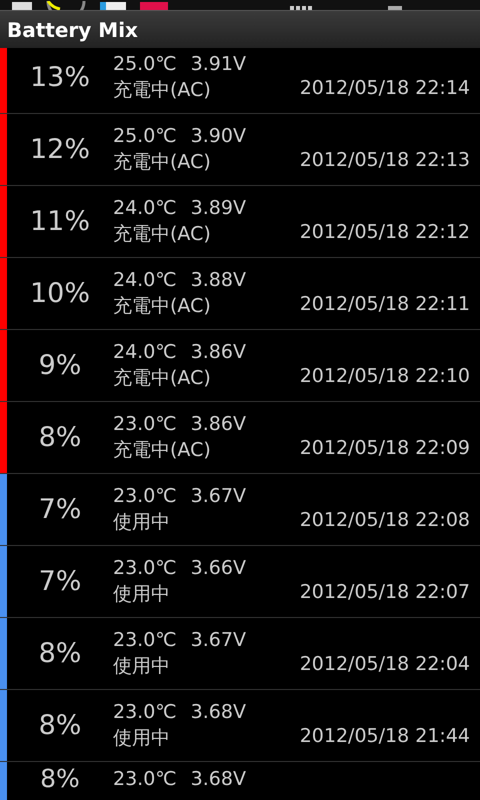 This screenshot has width=480, height=800. Describe the element at coordinates (240, 438) in the screenshot. I see `record-row: 8% 23.0℃ 3.86V 充電中(AC) 2012/05/18 22:09` at that location.